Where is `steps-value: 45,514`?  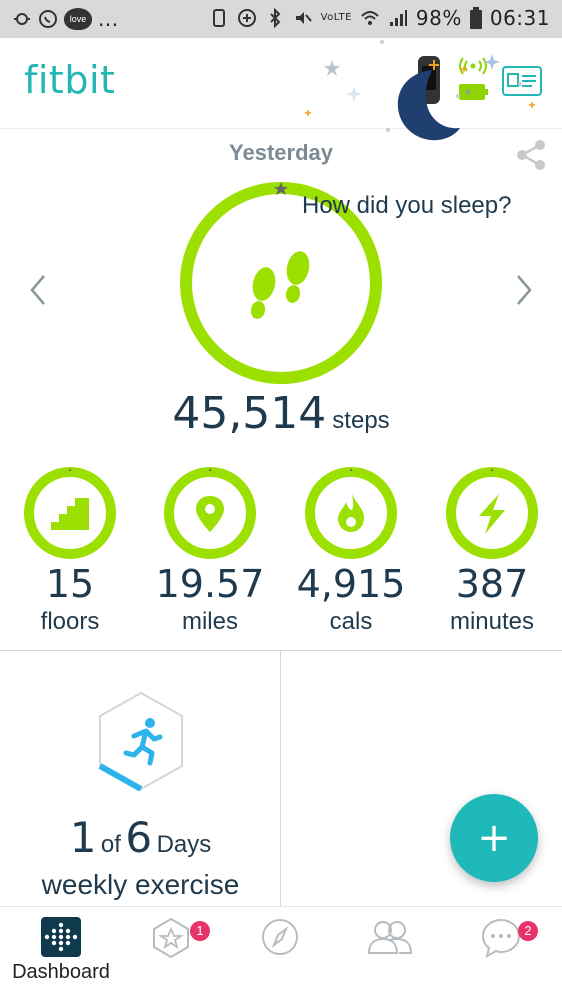 steps-value: 45,514 is located at coordinates (249, 413).